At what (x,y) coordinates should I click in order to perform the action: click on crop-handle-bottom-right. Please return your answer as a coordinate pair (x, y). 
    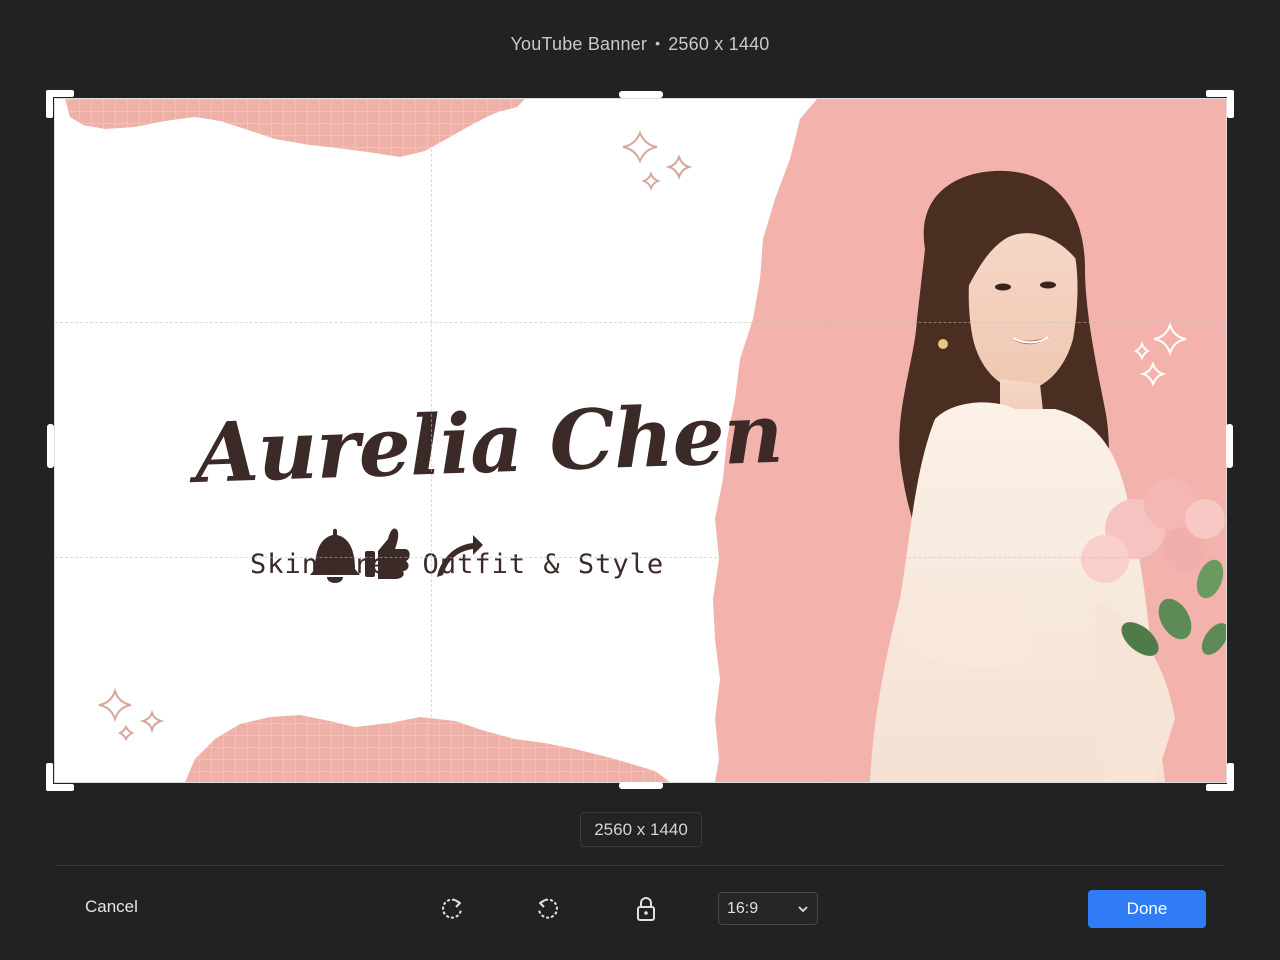
    Looking at the image, I should click on (1220, 777).